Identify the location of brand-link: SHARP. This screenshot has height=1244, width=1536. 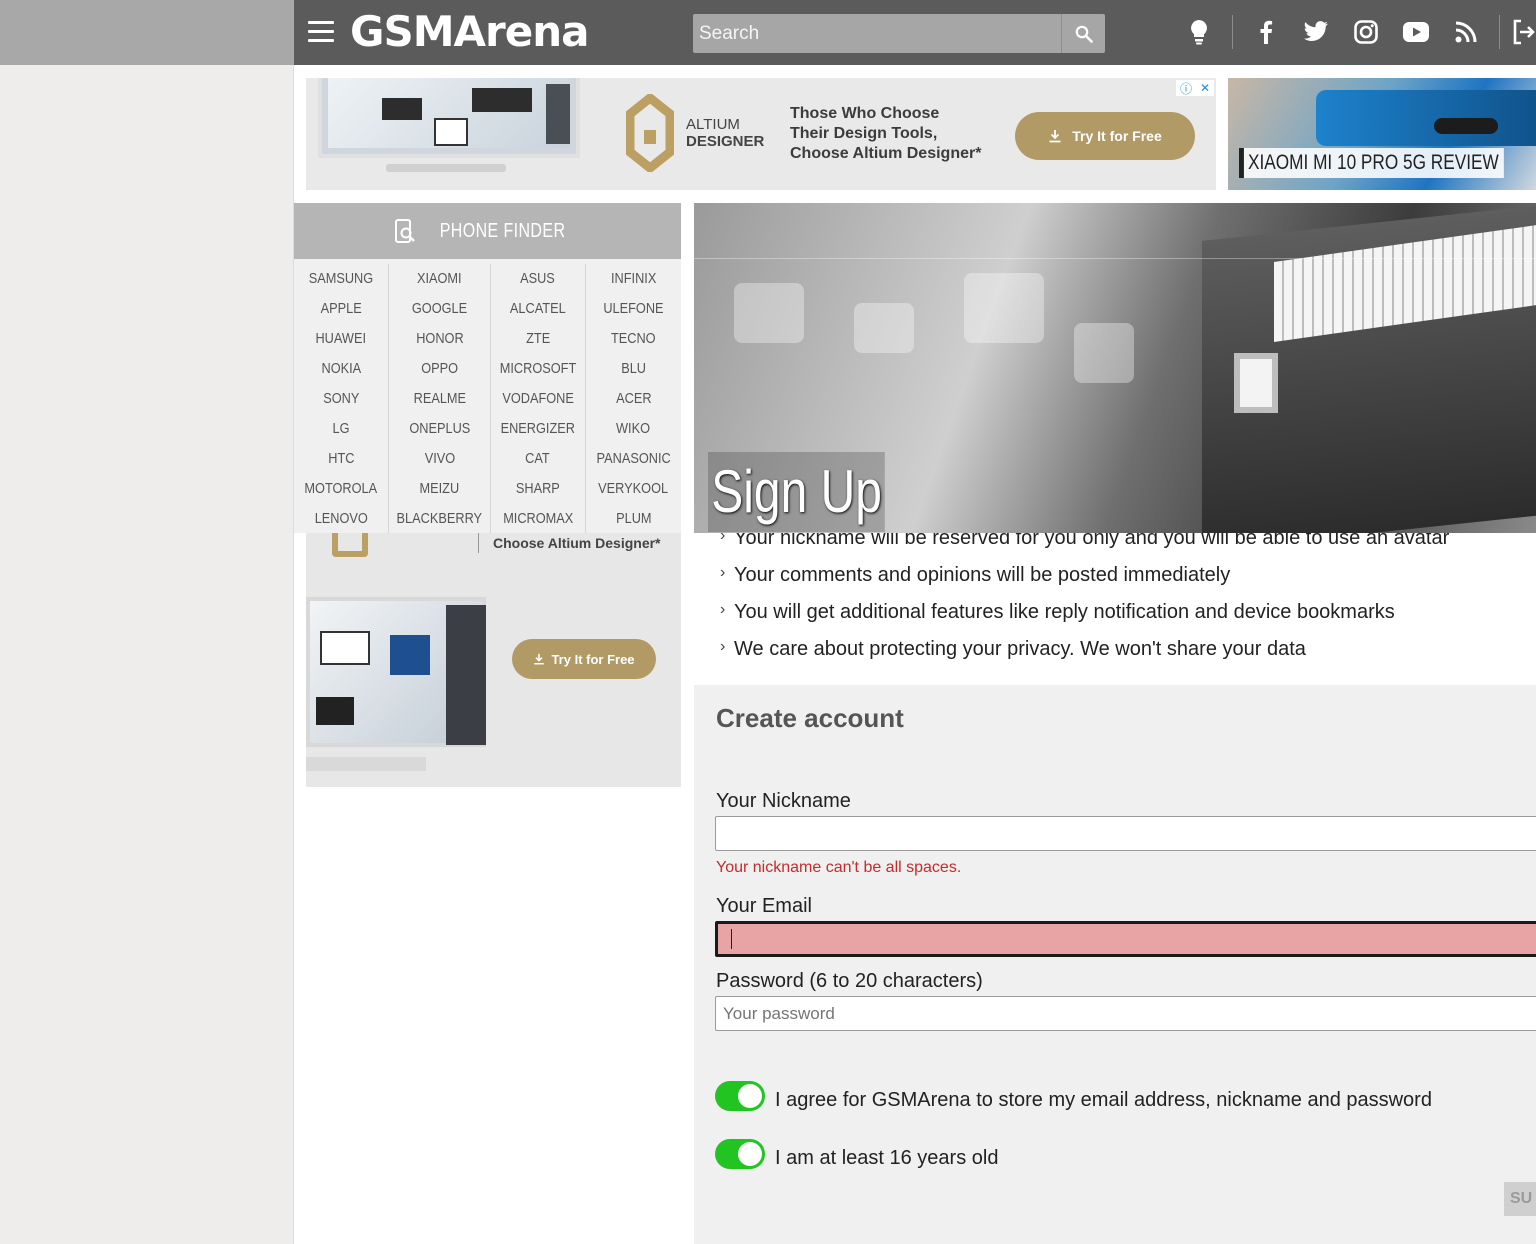
(538, 489).